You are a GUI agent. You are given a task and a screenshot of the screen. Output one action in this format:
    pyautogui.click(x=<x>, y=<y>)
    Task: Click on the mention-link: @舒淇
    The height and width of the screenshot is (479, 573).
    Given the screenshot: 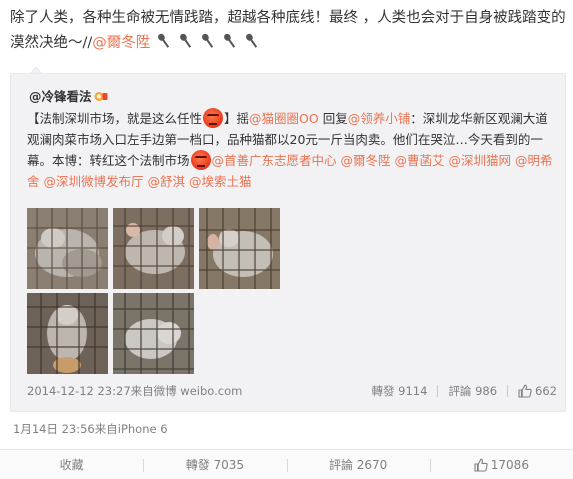 What is the action you would take?
    pyautogui.click(x=167, y=181)
    